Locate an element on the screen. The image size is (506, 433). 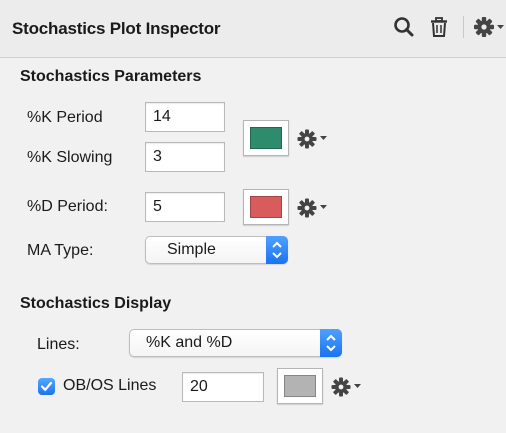
k-slowing-field: 3 is located at coordinates (185, 157).